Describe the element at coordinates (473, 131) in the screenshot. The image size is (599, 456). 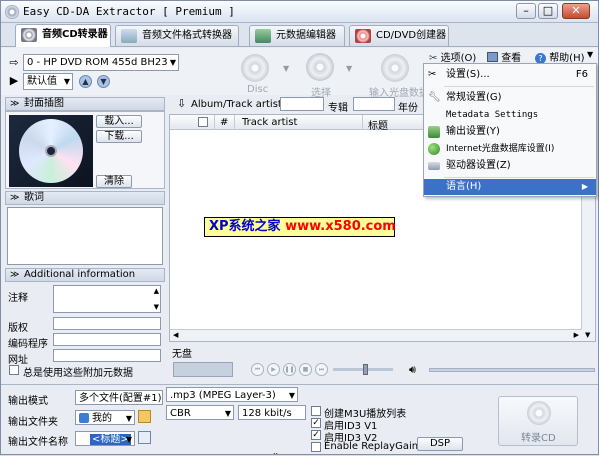
I see `menu-item-label: 输出设置(Y)` at that location.